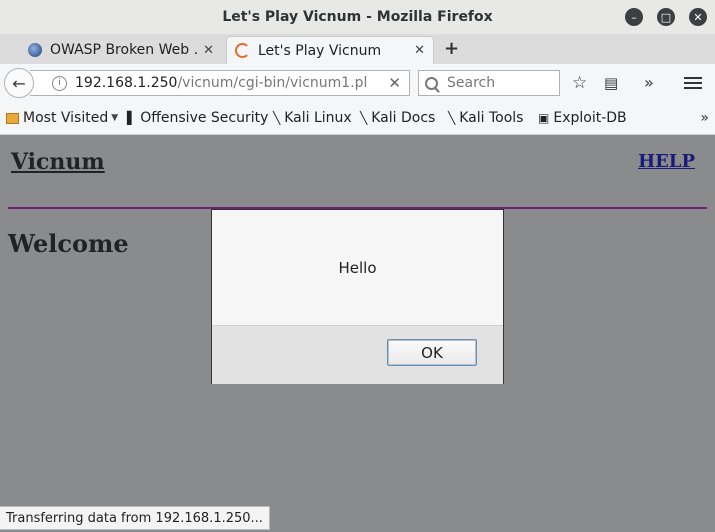  I want to click on bookmark-most-visited: Most Visited ▼, so click(62, 118).